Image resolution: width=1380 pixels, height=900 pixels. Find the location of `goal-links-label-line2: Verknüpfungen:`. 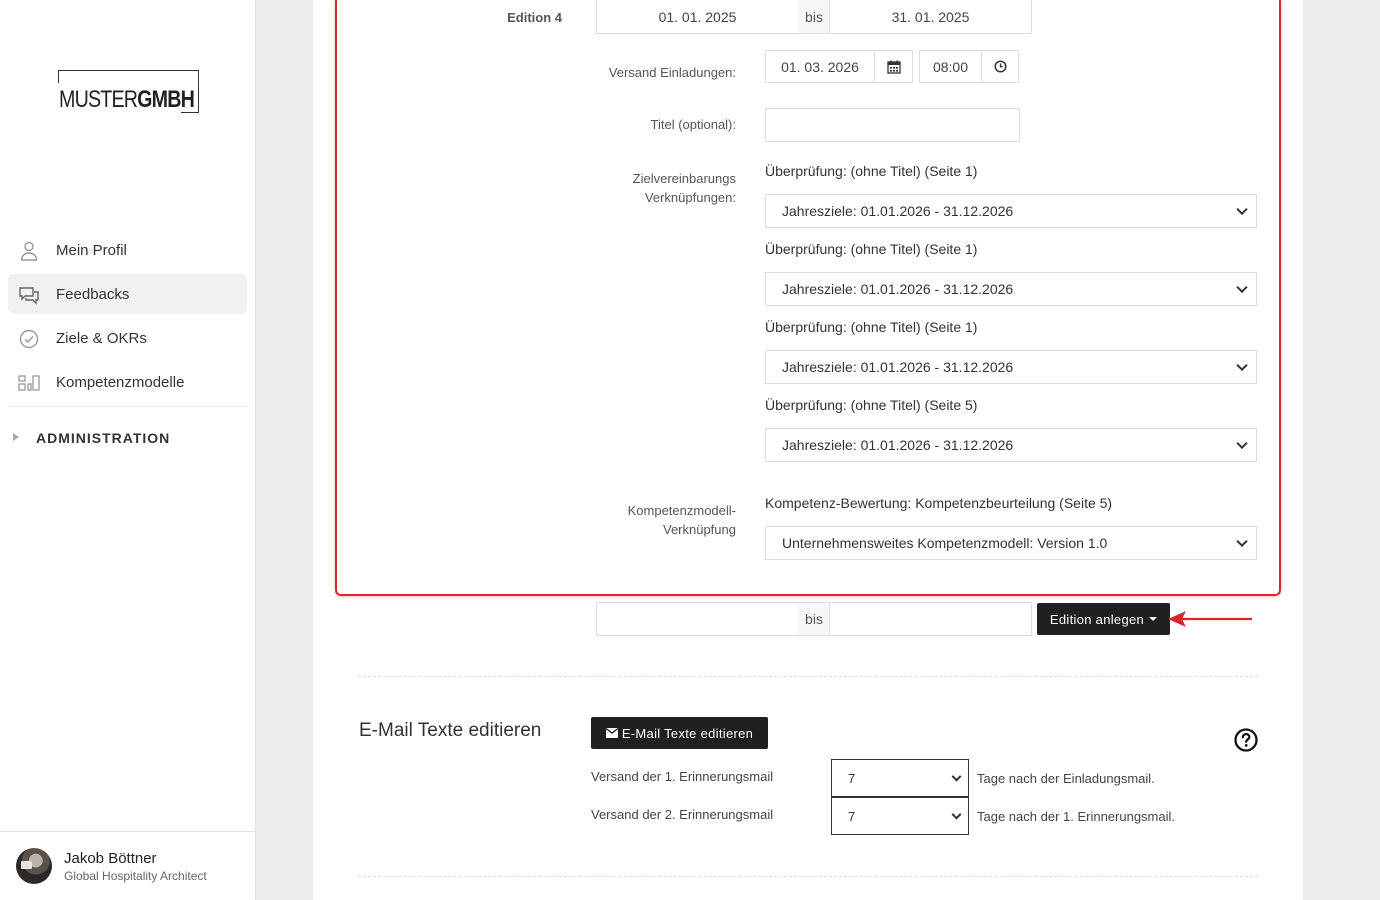

goal-links-label-line2: Verknüpfungen: is located at coordinates (690, 197).